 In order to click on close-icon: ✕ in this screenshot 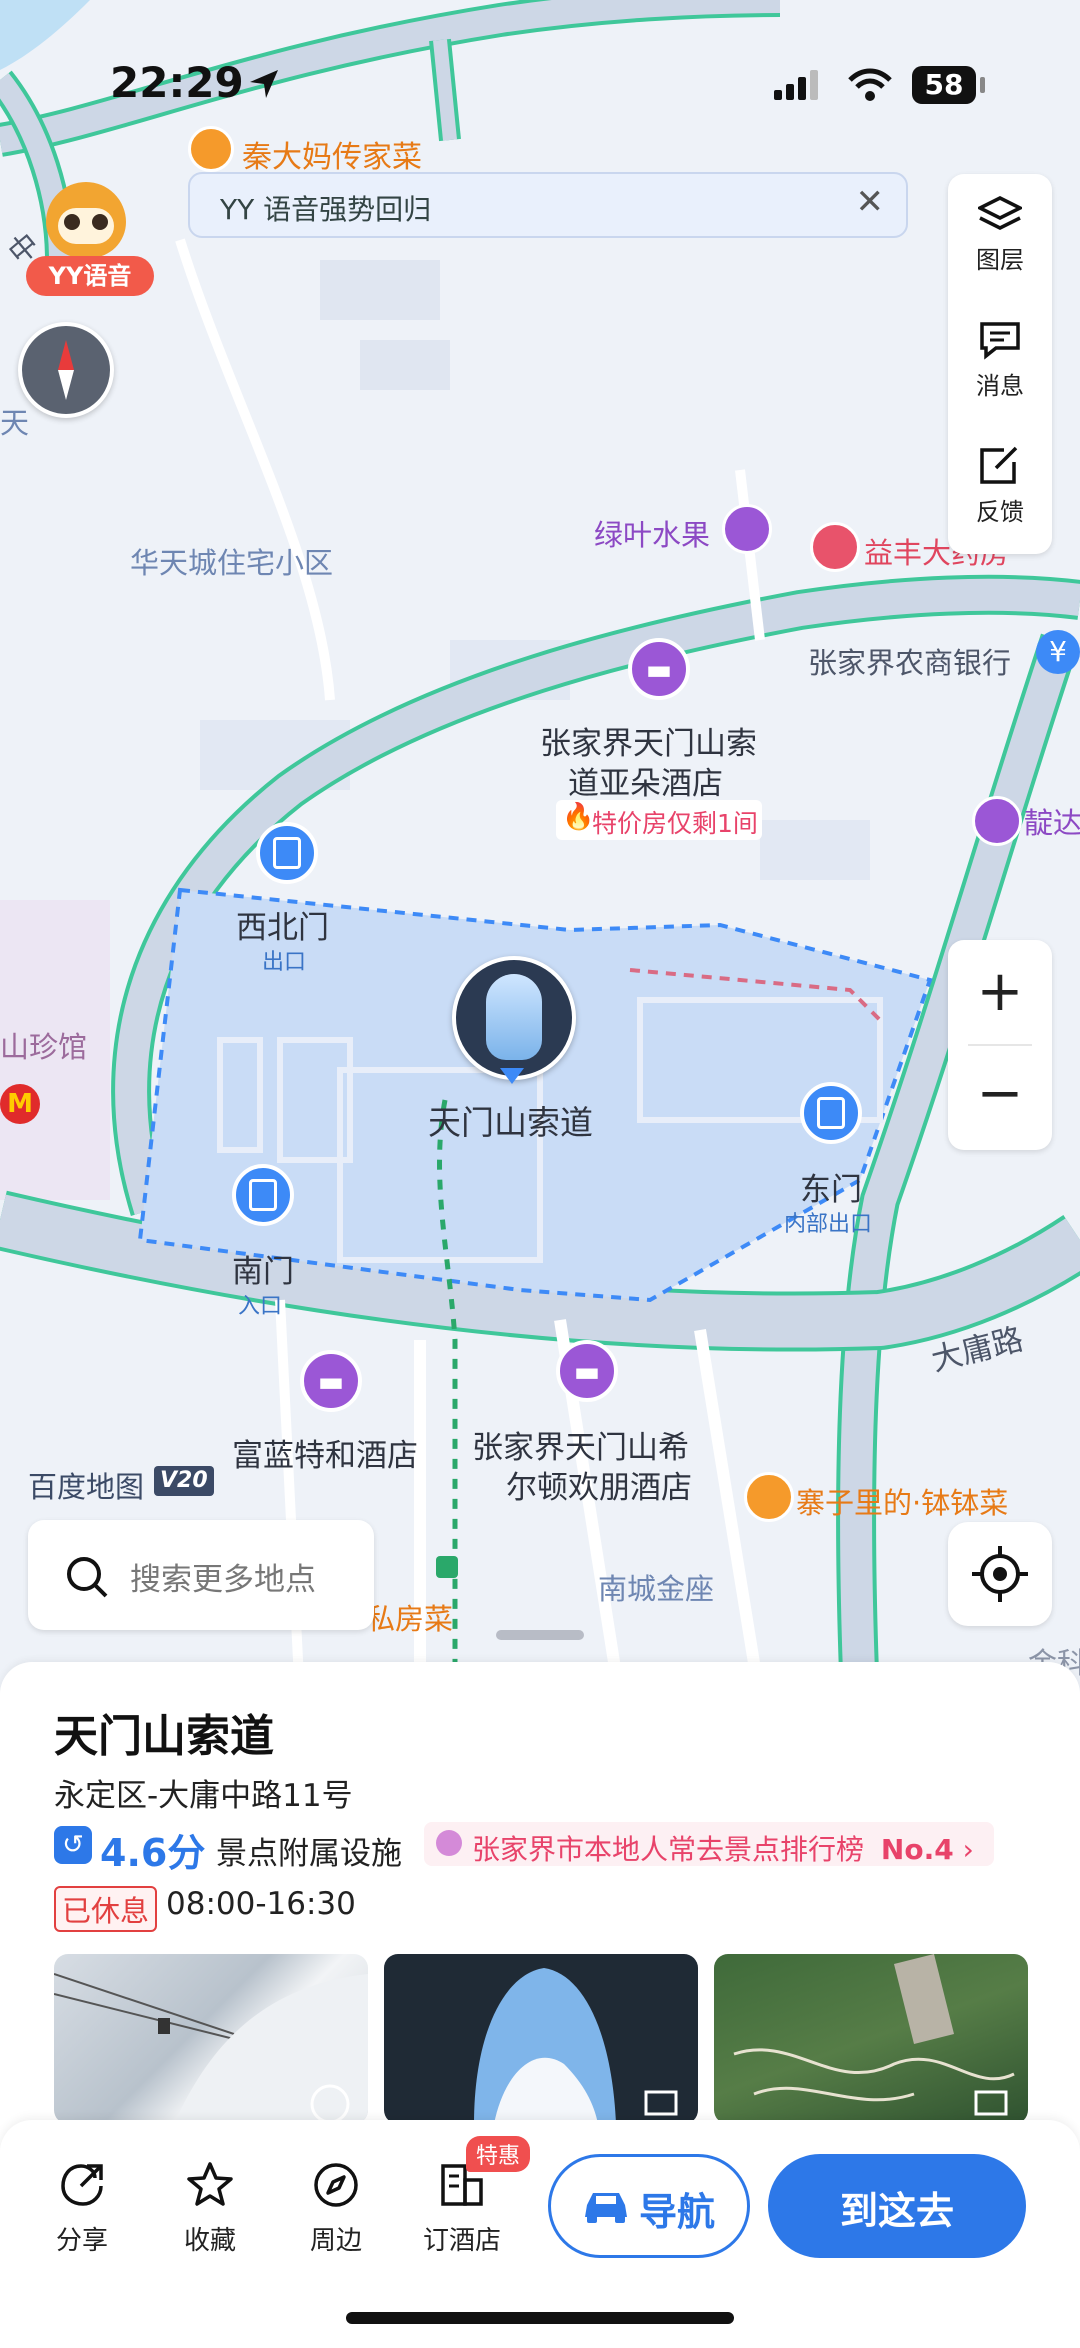, I will do `click(870, 202)`.